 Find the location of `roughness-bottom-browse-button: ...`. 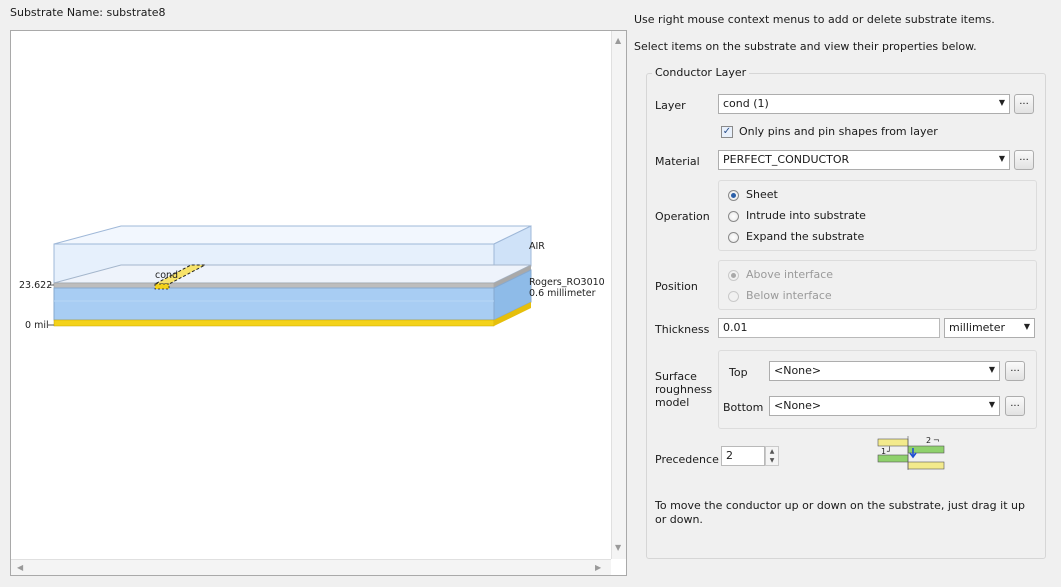

roughness-bottom-browse-button: ... is located at coordinates (1015, 406).